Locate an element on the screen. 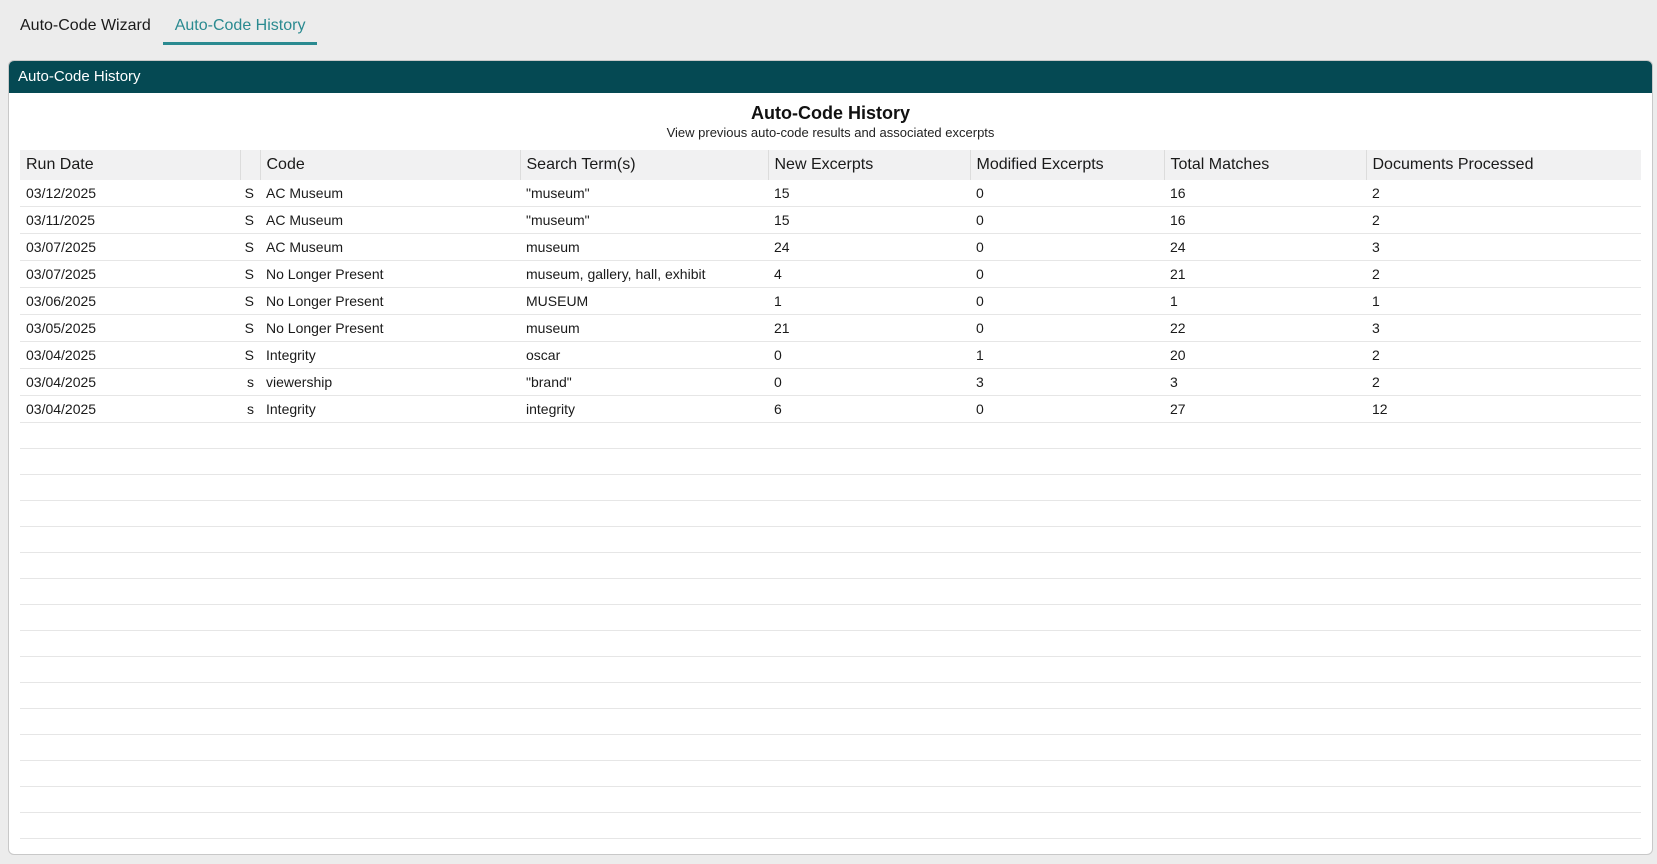 The image size is (1657, 864). total-matches-cell: 24 is located at coordinates (1265, 247).